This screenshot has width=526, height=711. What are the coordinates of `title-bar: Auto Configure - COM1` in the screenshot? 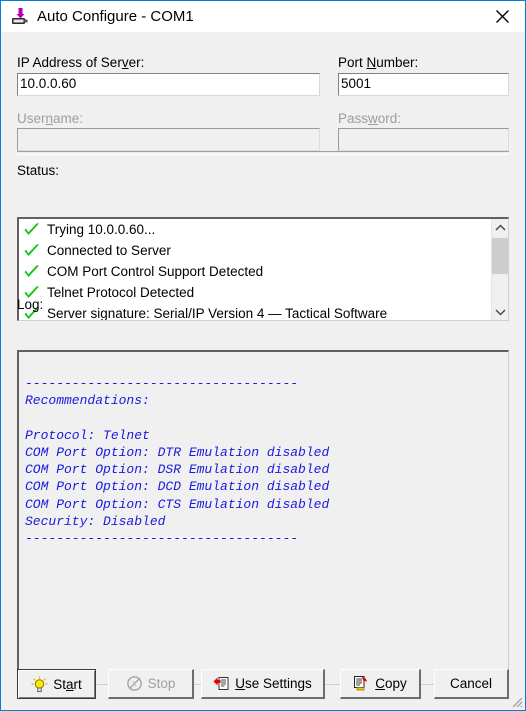 It's located at (263, 17).